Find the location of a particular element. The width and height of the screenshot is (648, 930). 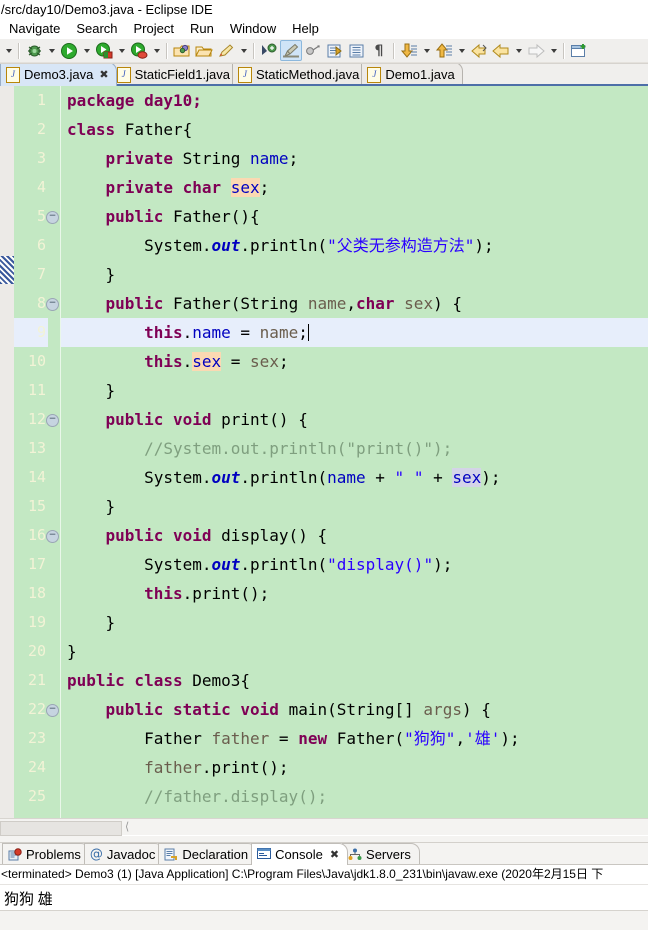

code-line: public static void main(String[] args) { is located at coordinates (354, 709).